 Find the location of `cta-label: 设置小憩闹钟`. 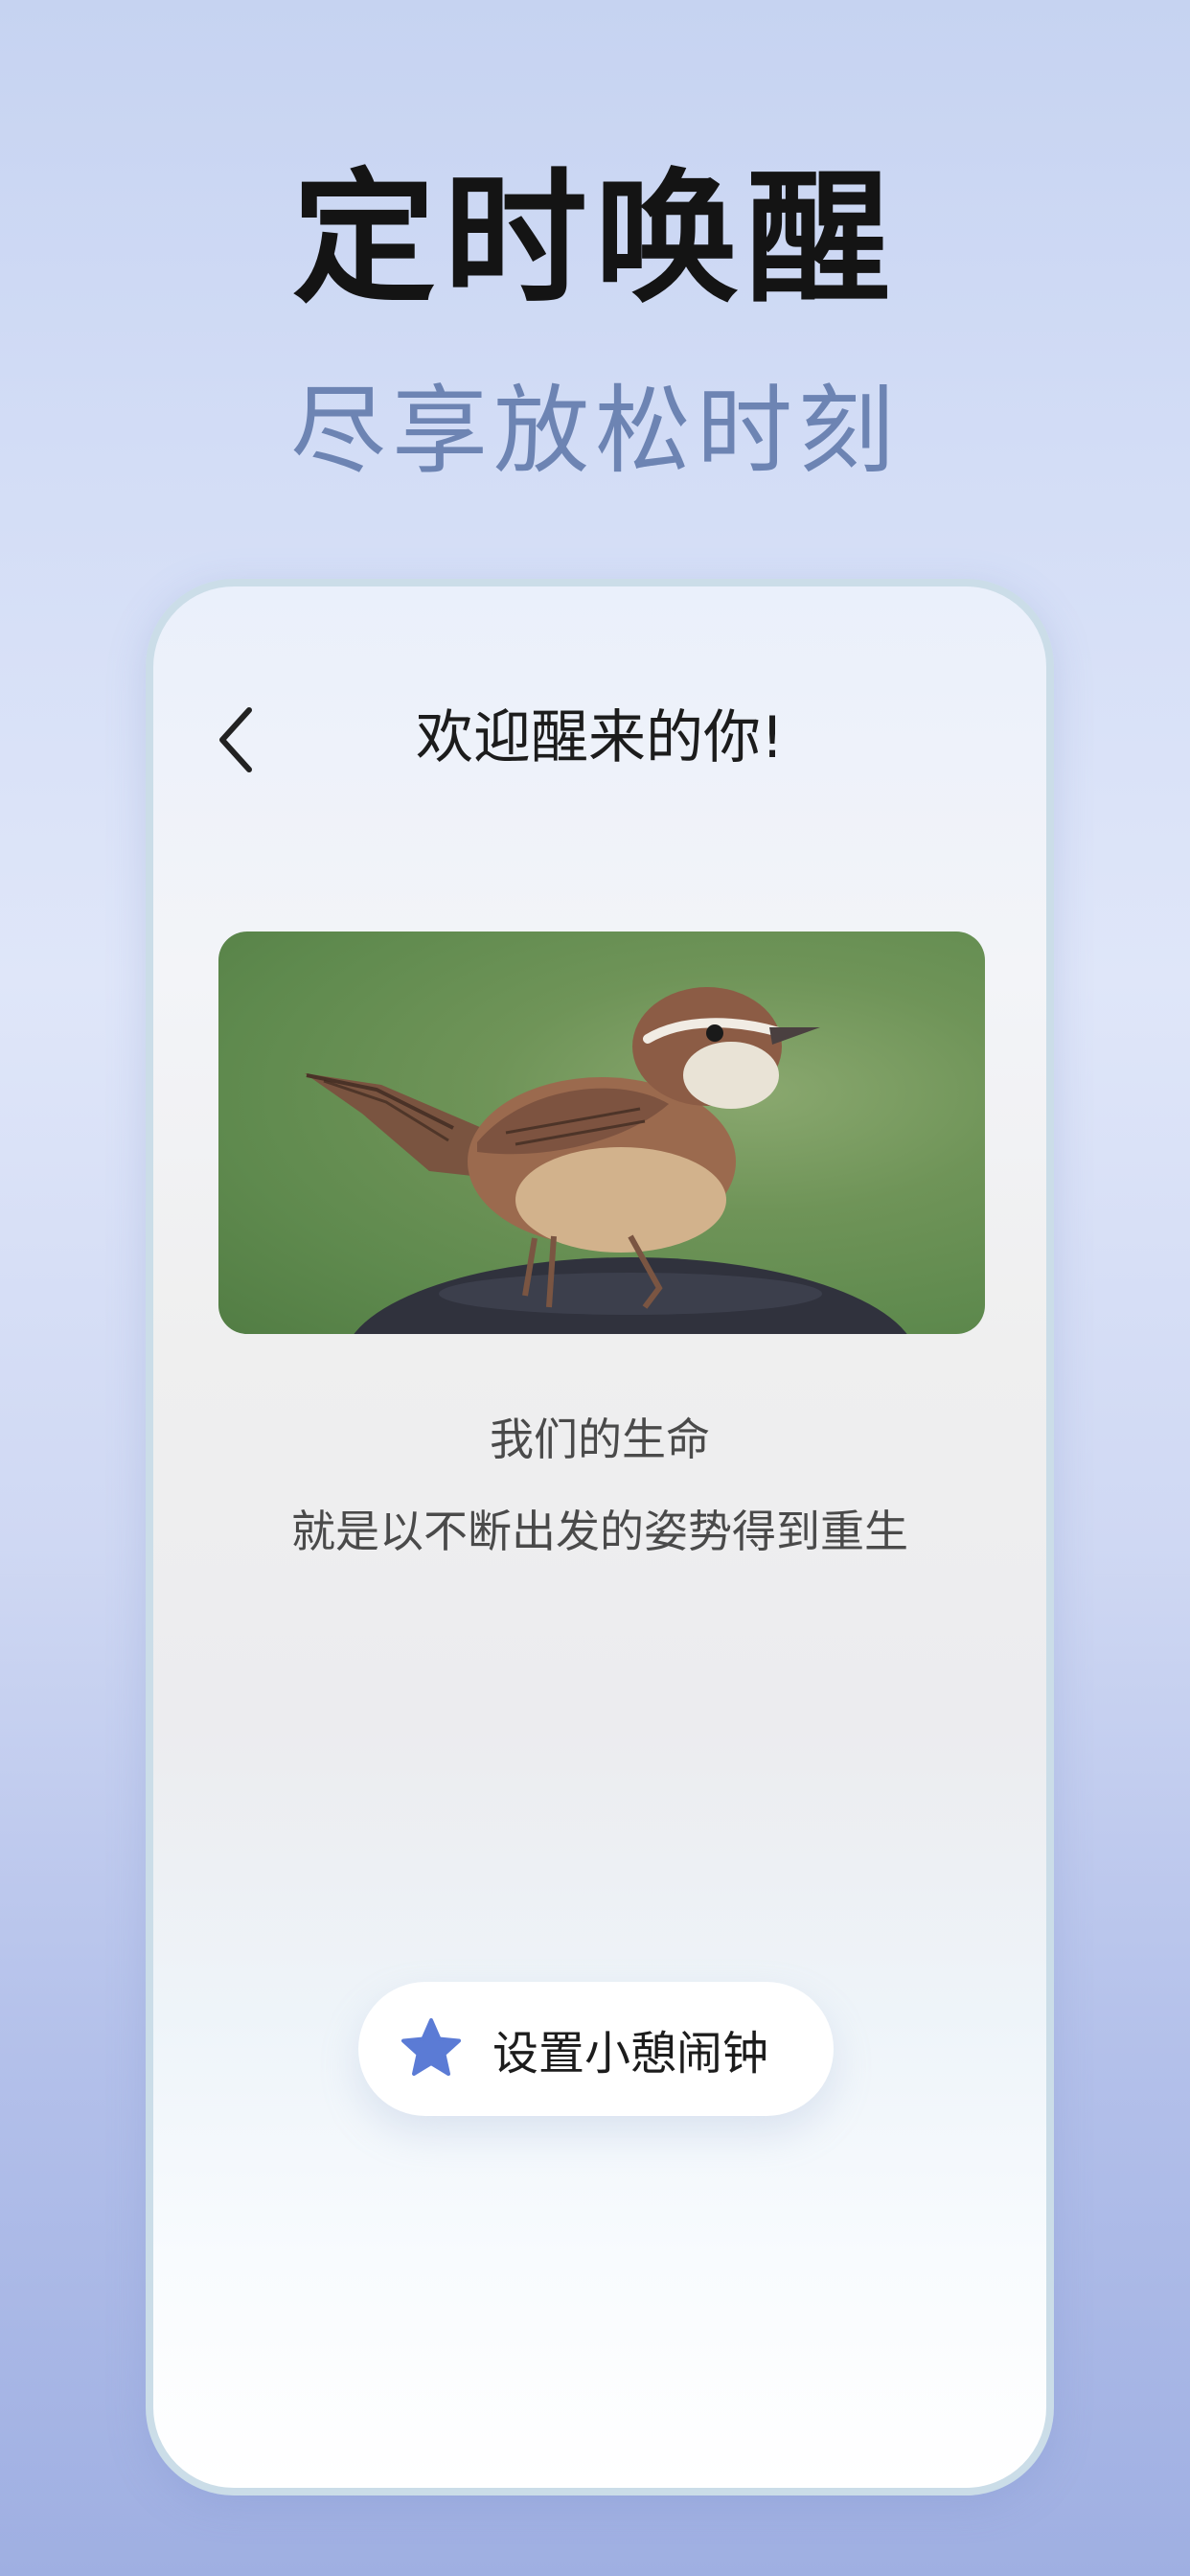

cta-label: 设置小憩闹钟 is located at coordinates (631, 2054).